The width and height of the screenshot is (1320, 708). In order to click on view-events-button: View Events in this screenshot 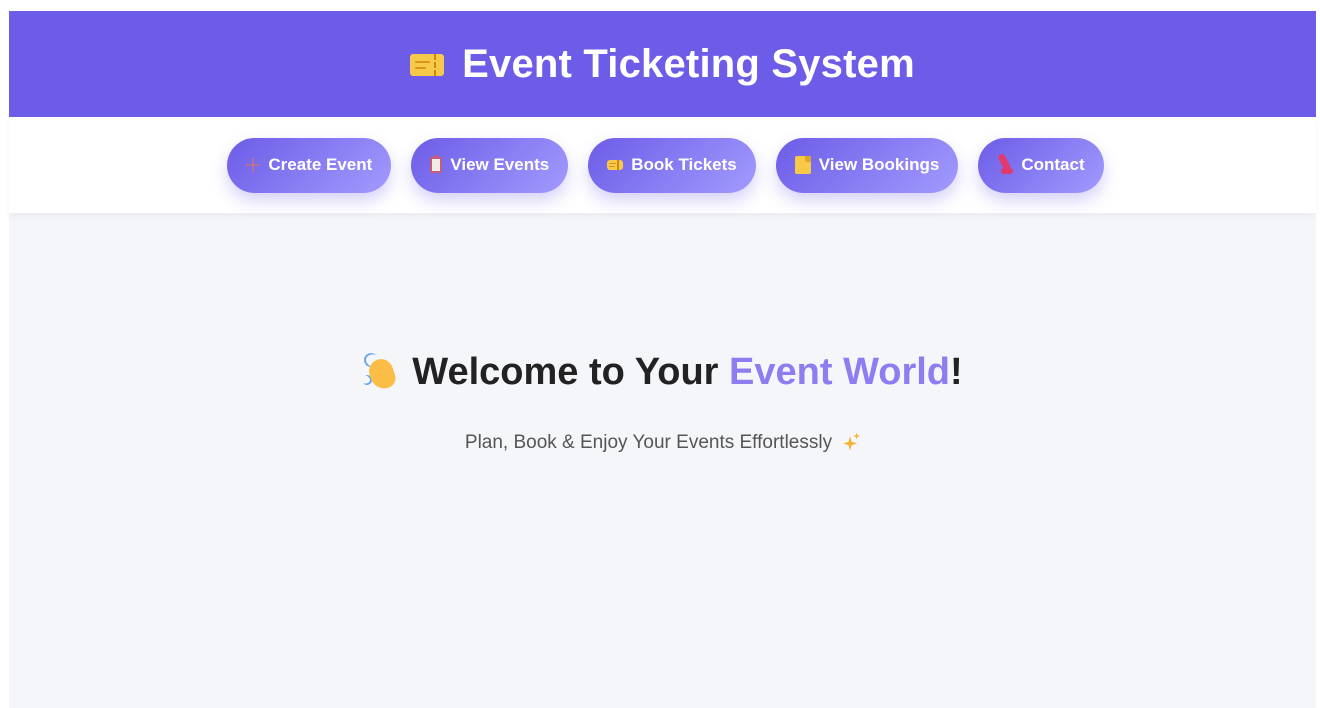, I will do `click(490, 165)`.